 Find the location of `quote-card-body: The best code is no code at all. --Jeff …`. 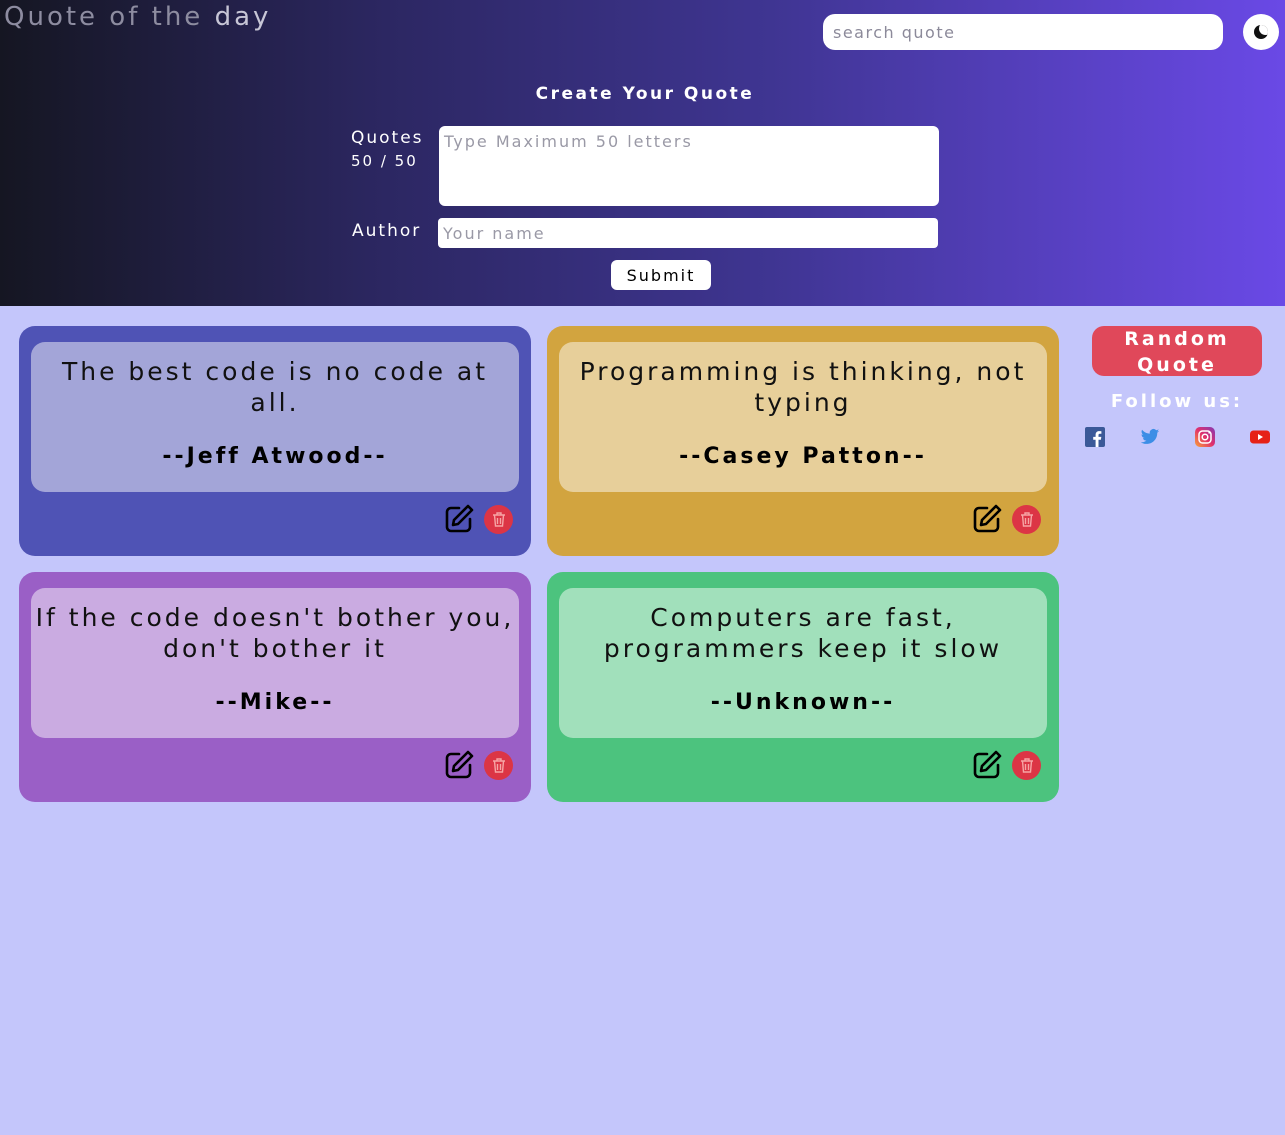

quote-card-body: The best code is no code at all. --Jeff … is located at coordinates (275, 417).